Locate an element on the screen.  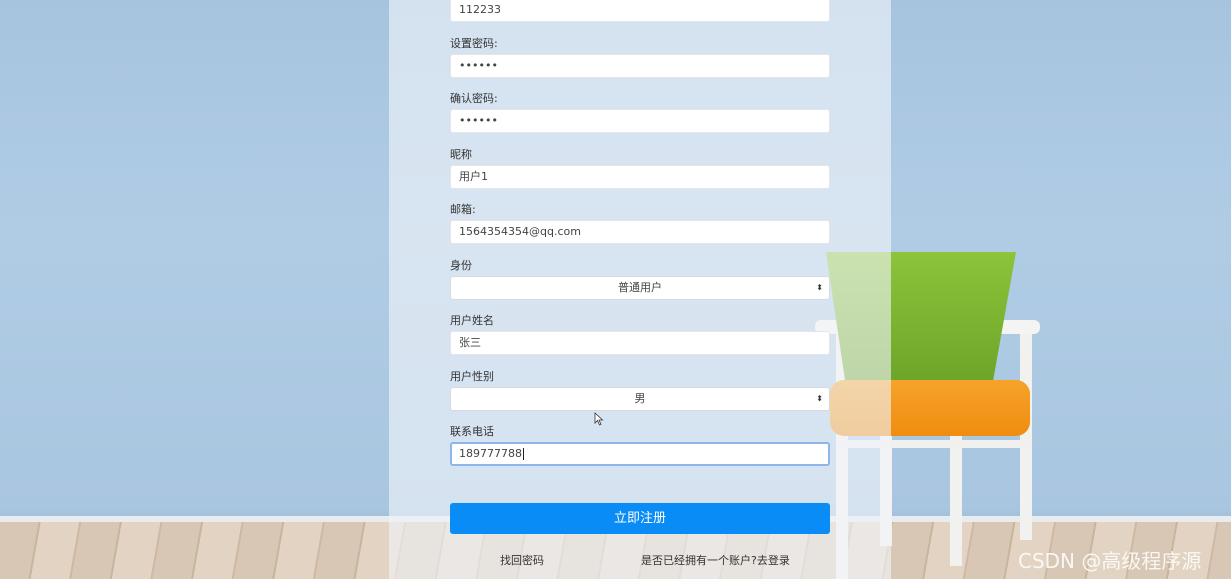
confirm-password-input: •••••• is located at coordinates (640, 121).